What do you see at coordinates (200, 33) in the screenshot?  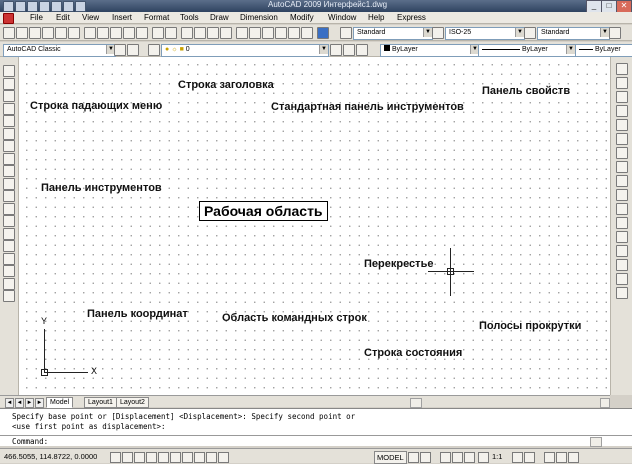 I see `zoom-realtime-icon` at bounding box center [200, 33].